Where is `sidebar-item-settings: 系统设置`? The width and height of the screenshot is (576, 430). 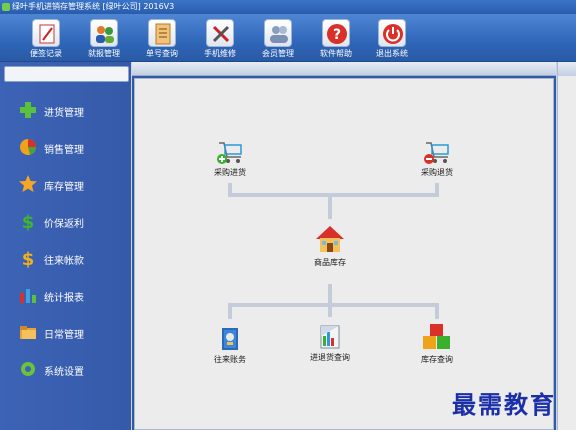
sidebar-item-settings: 系统设置 is located at coordinates (65, 370).